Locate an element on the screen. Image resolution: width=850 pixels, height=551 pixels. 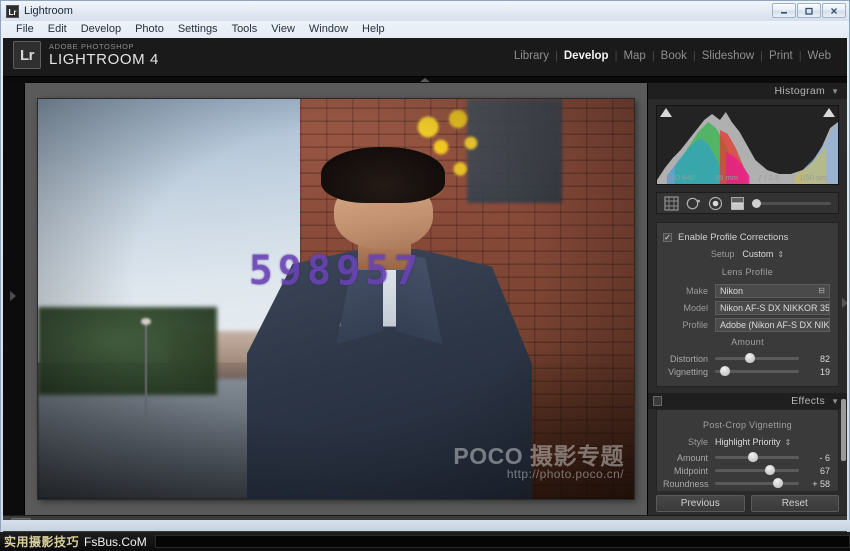
menu-help: Help is located at coordinates (373, 29).